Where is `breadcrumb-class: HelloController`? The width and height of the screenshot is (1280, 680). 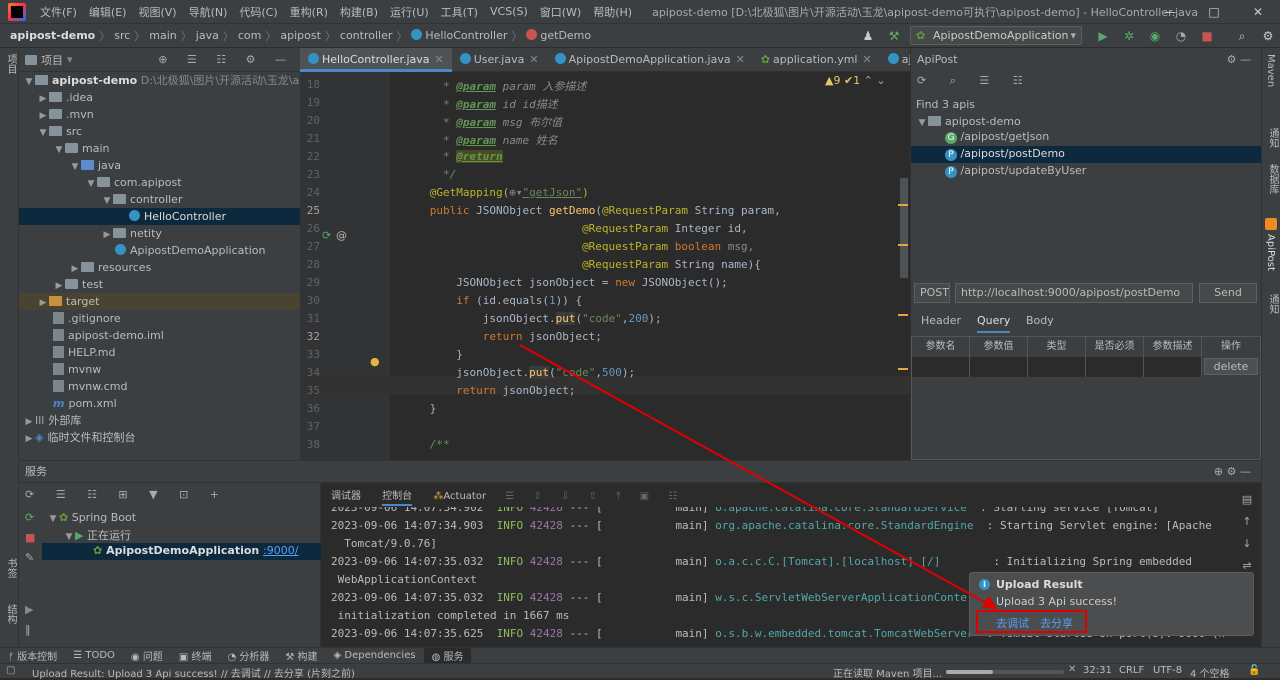 breadcrumb-class: HelloController is located at coordinates (459, 35).